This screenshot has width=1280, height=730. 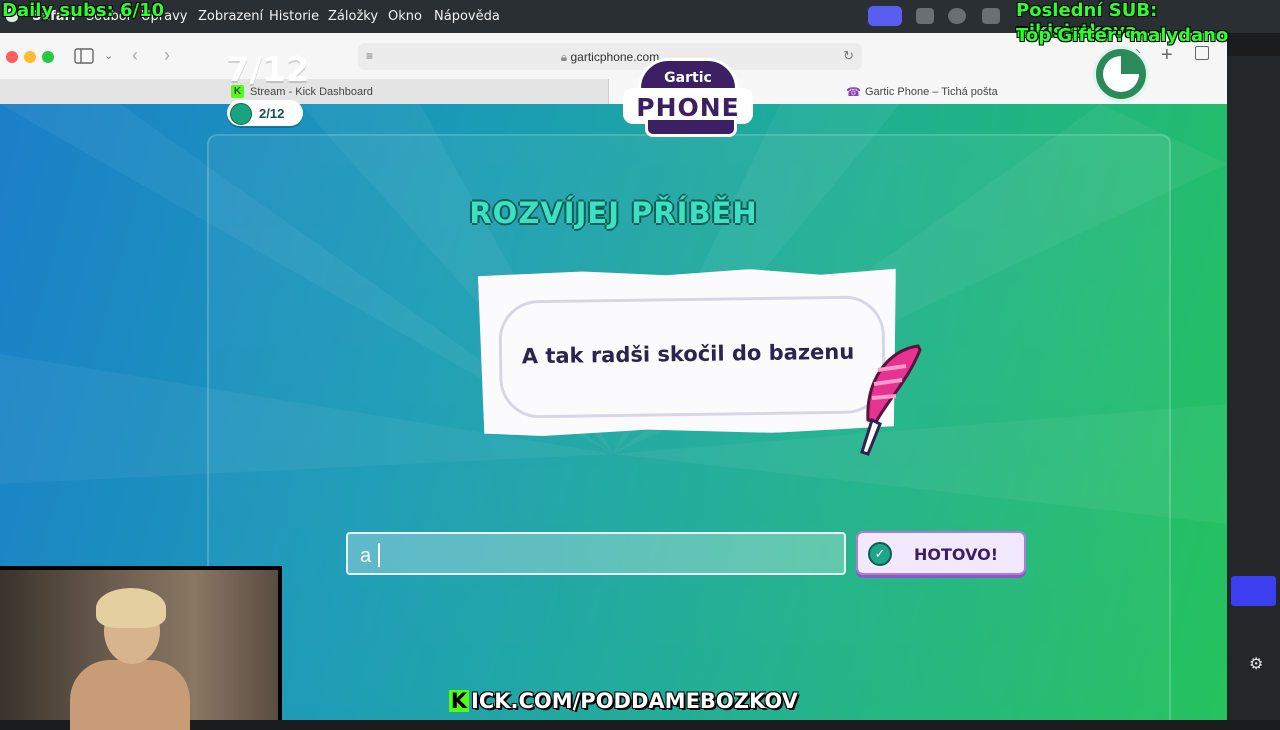 What do you see at coordinates (885, 16) in the screenshot?
I see `screen-share-icon` at bounding box center [885, 16].